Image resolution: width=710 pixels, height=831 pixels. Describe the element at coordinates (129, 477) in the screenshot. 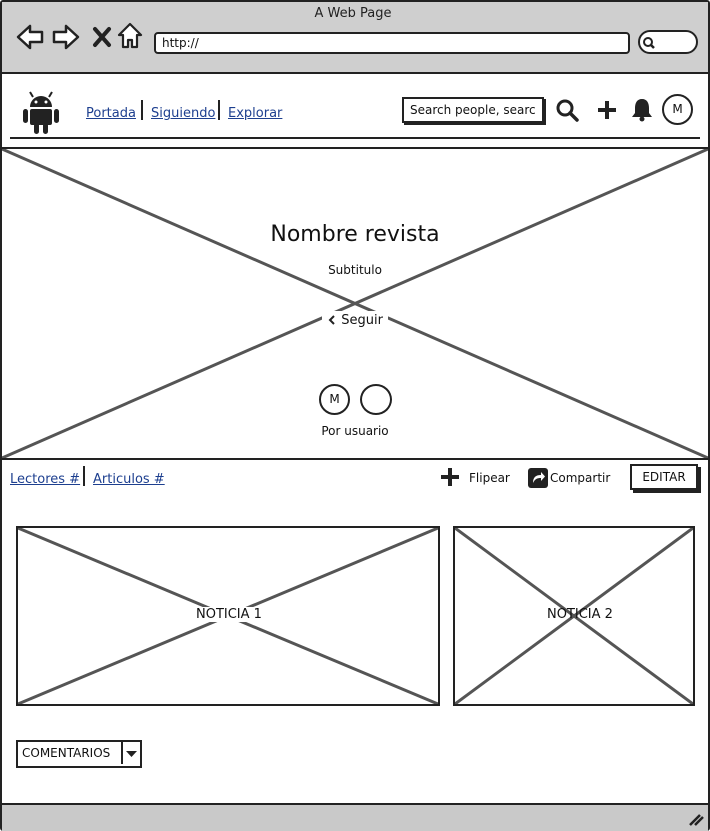

I see `articles-link: Articulos #` at that location.